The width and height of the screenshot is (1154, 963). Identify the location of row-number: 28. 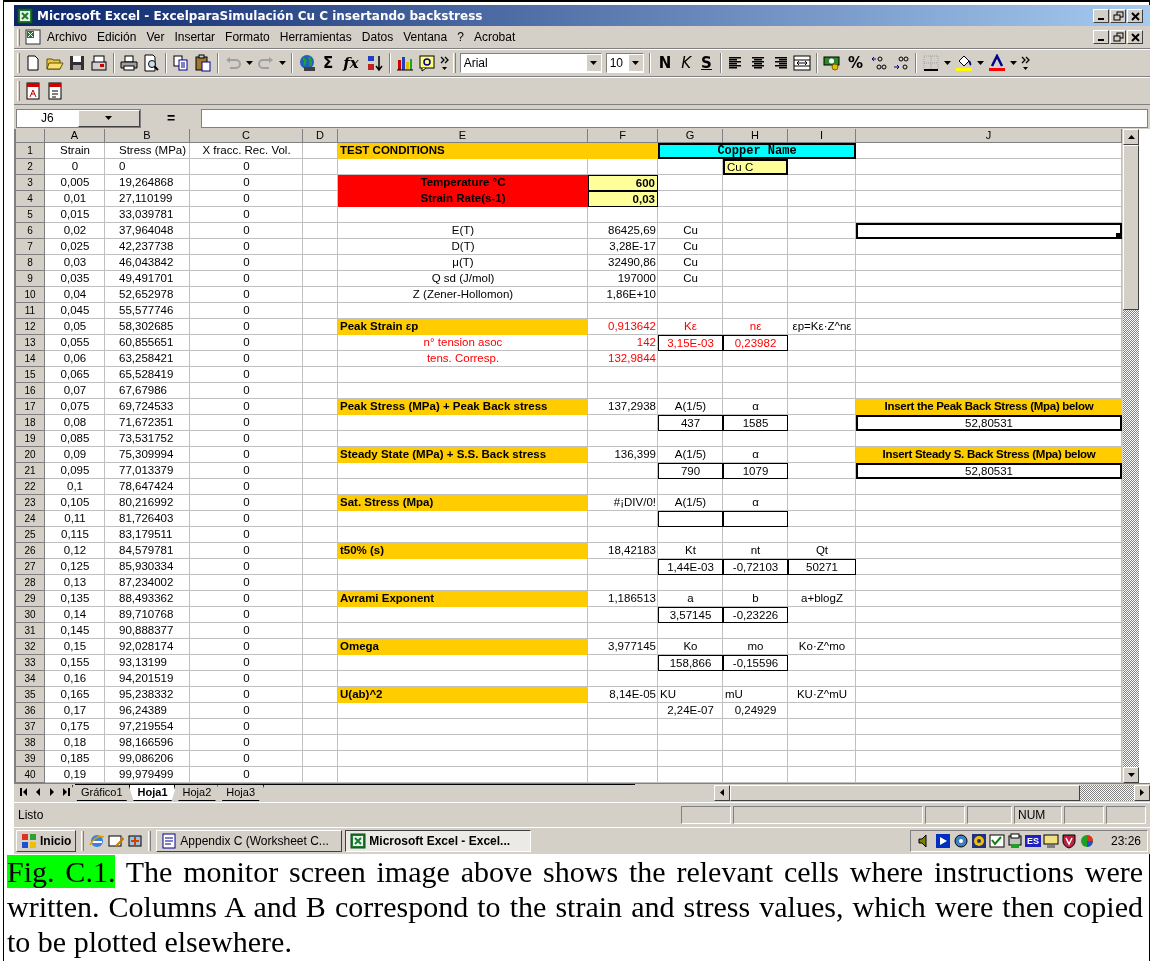
(30, 583).